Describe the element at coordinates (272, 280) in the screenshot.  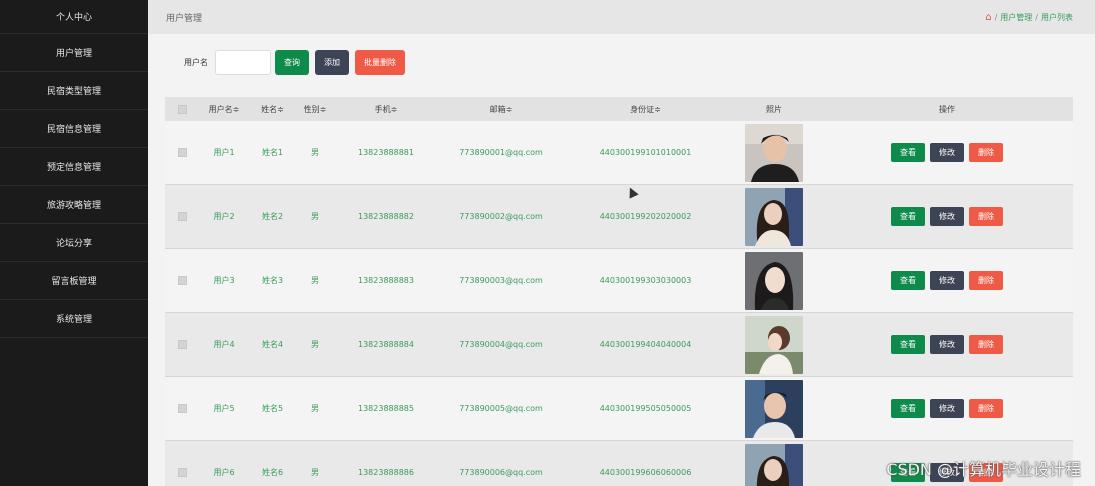
I see `cell-name: 姓名3` at that location.